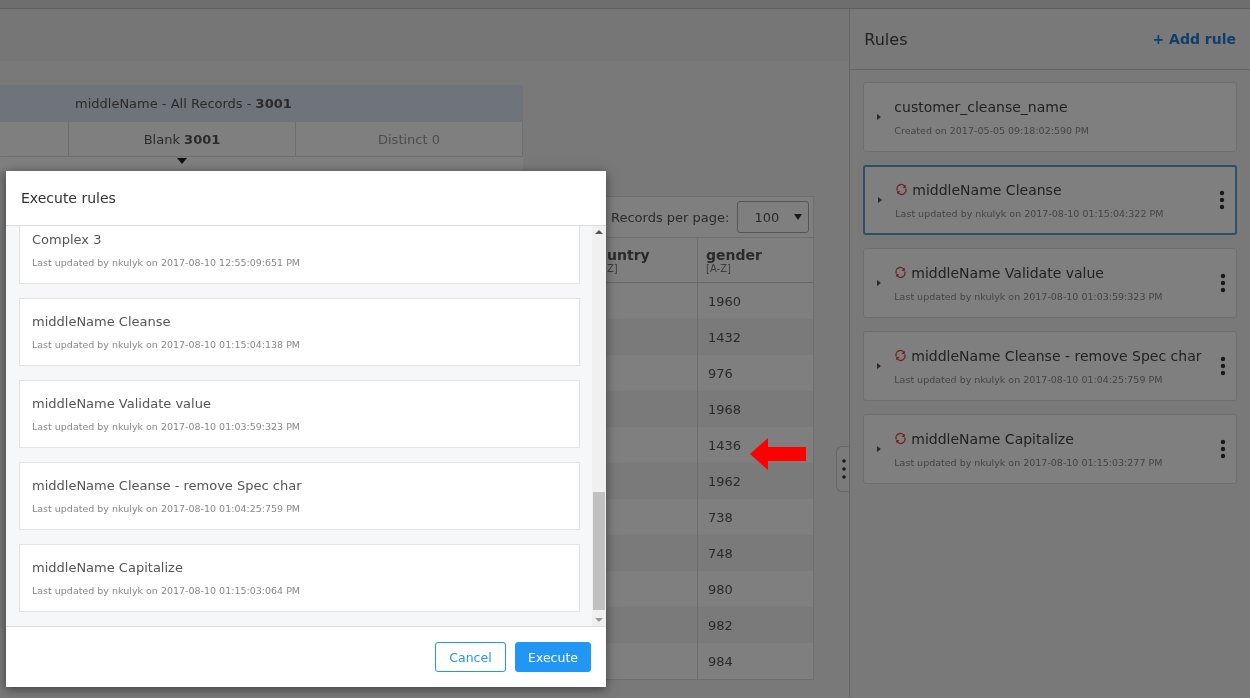 This screenshot has height=698, width=1250. I want to click on scrollbar, so click(599, 426).